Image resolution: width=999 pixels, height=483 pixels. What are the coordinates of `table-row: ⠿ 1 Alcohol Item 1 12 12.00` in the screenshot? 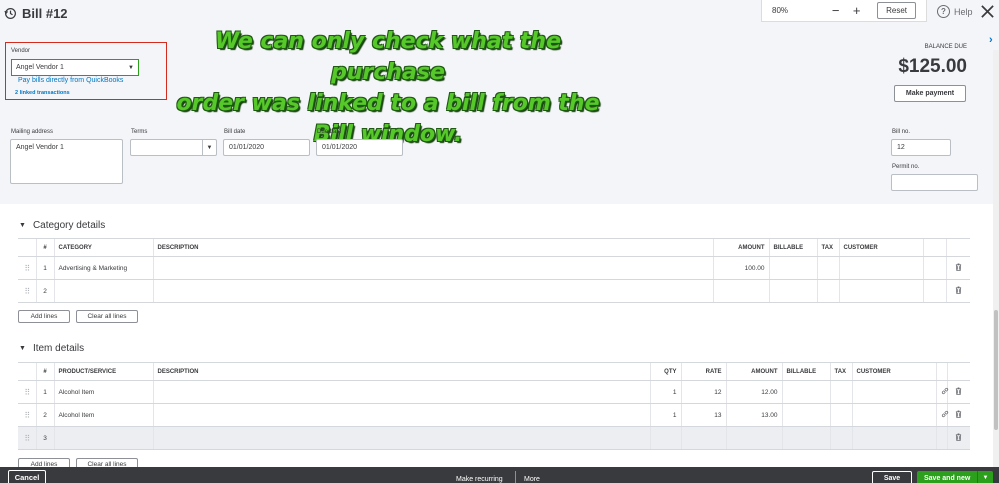 It's located at (494, 392).